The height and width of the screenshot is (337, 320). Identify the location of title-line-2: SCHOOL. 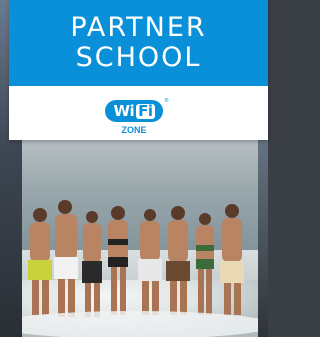
(138, 57).